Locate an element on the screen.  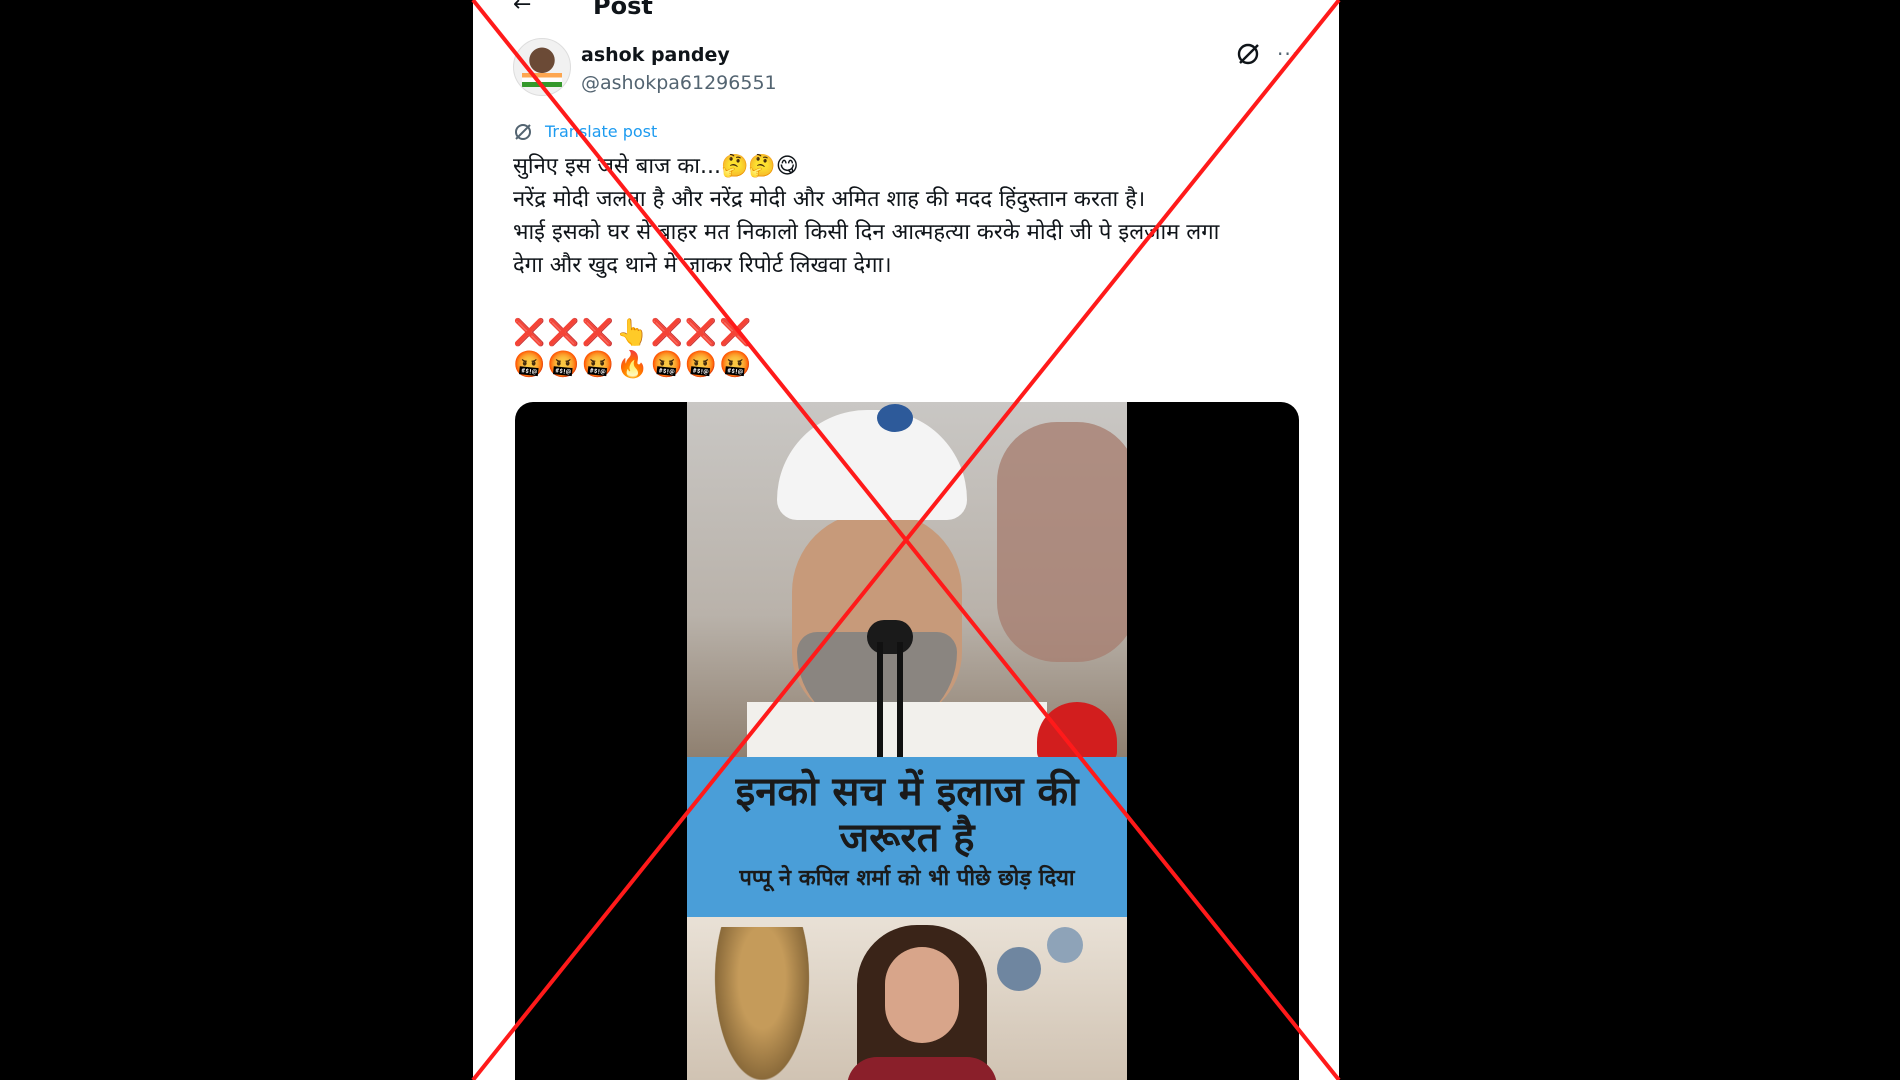
post-line: सुनिए इस जसे बाज का...🤔🤔😋 is located at coordinates (656, 166).